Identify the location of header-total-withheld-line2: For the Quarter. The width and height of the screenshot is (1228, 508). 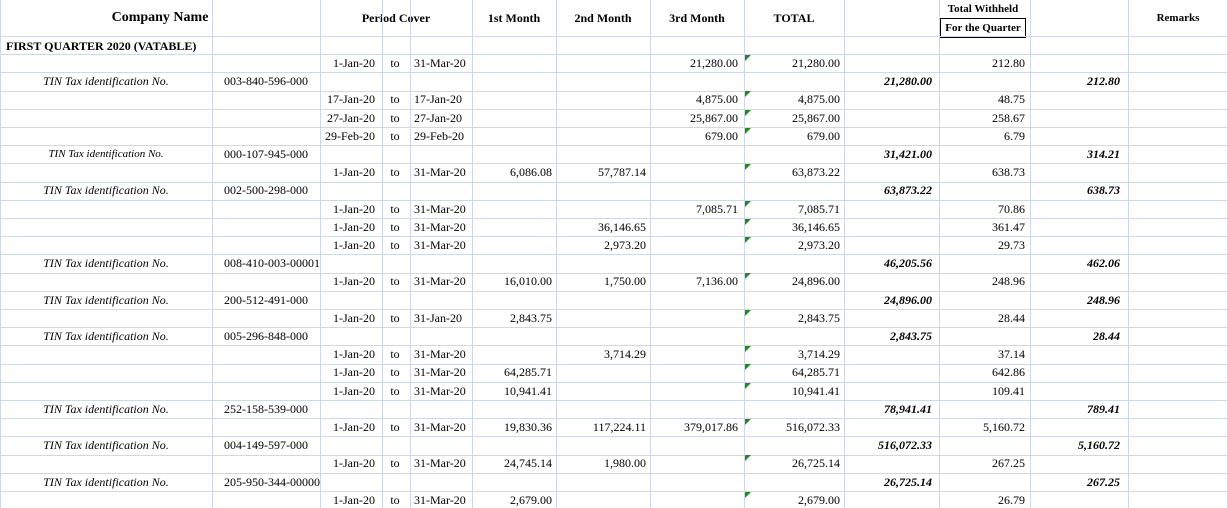
(983, 28).